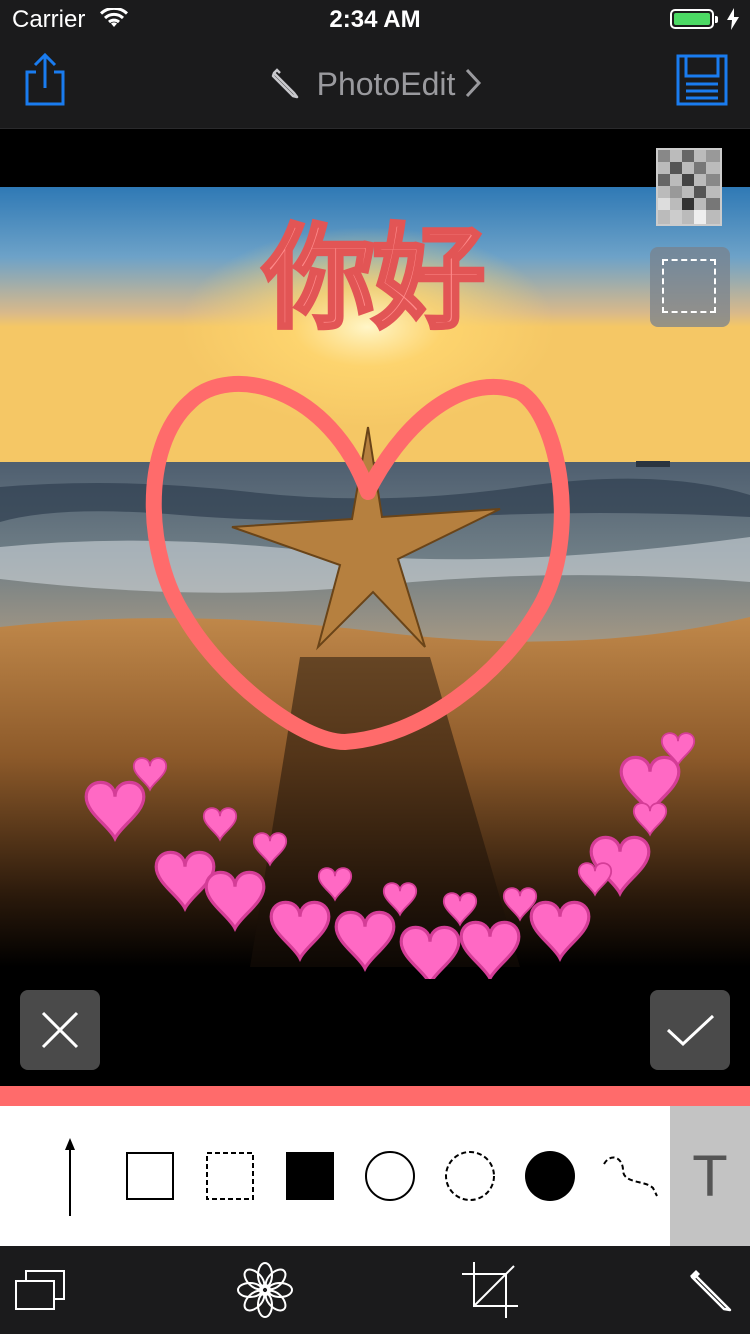  Describe the element at coordinates (733, 19) in the screenshot. I see `charging-bolt-icon` at that location.